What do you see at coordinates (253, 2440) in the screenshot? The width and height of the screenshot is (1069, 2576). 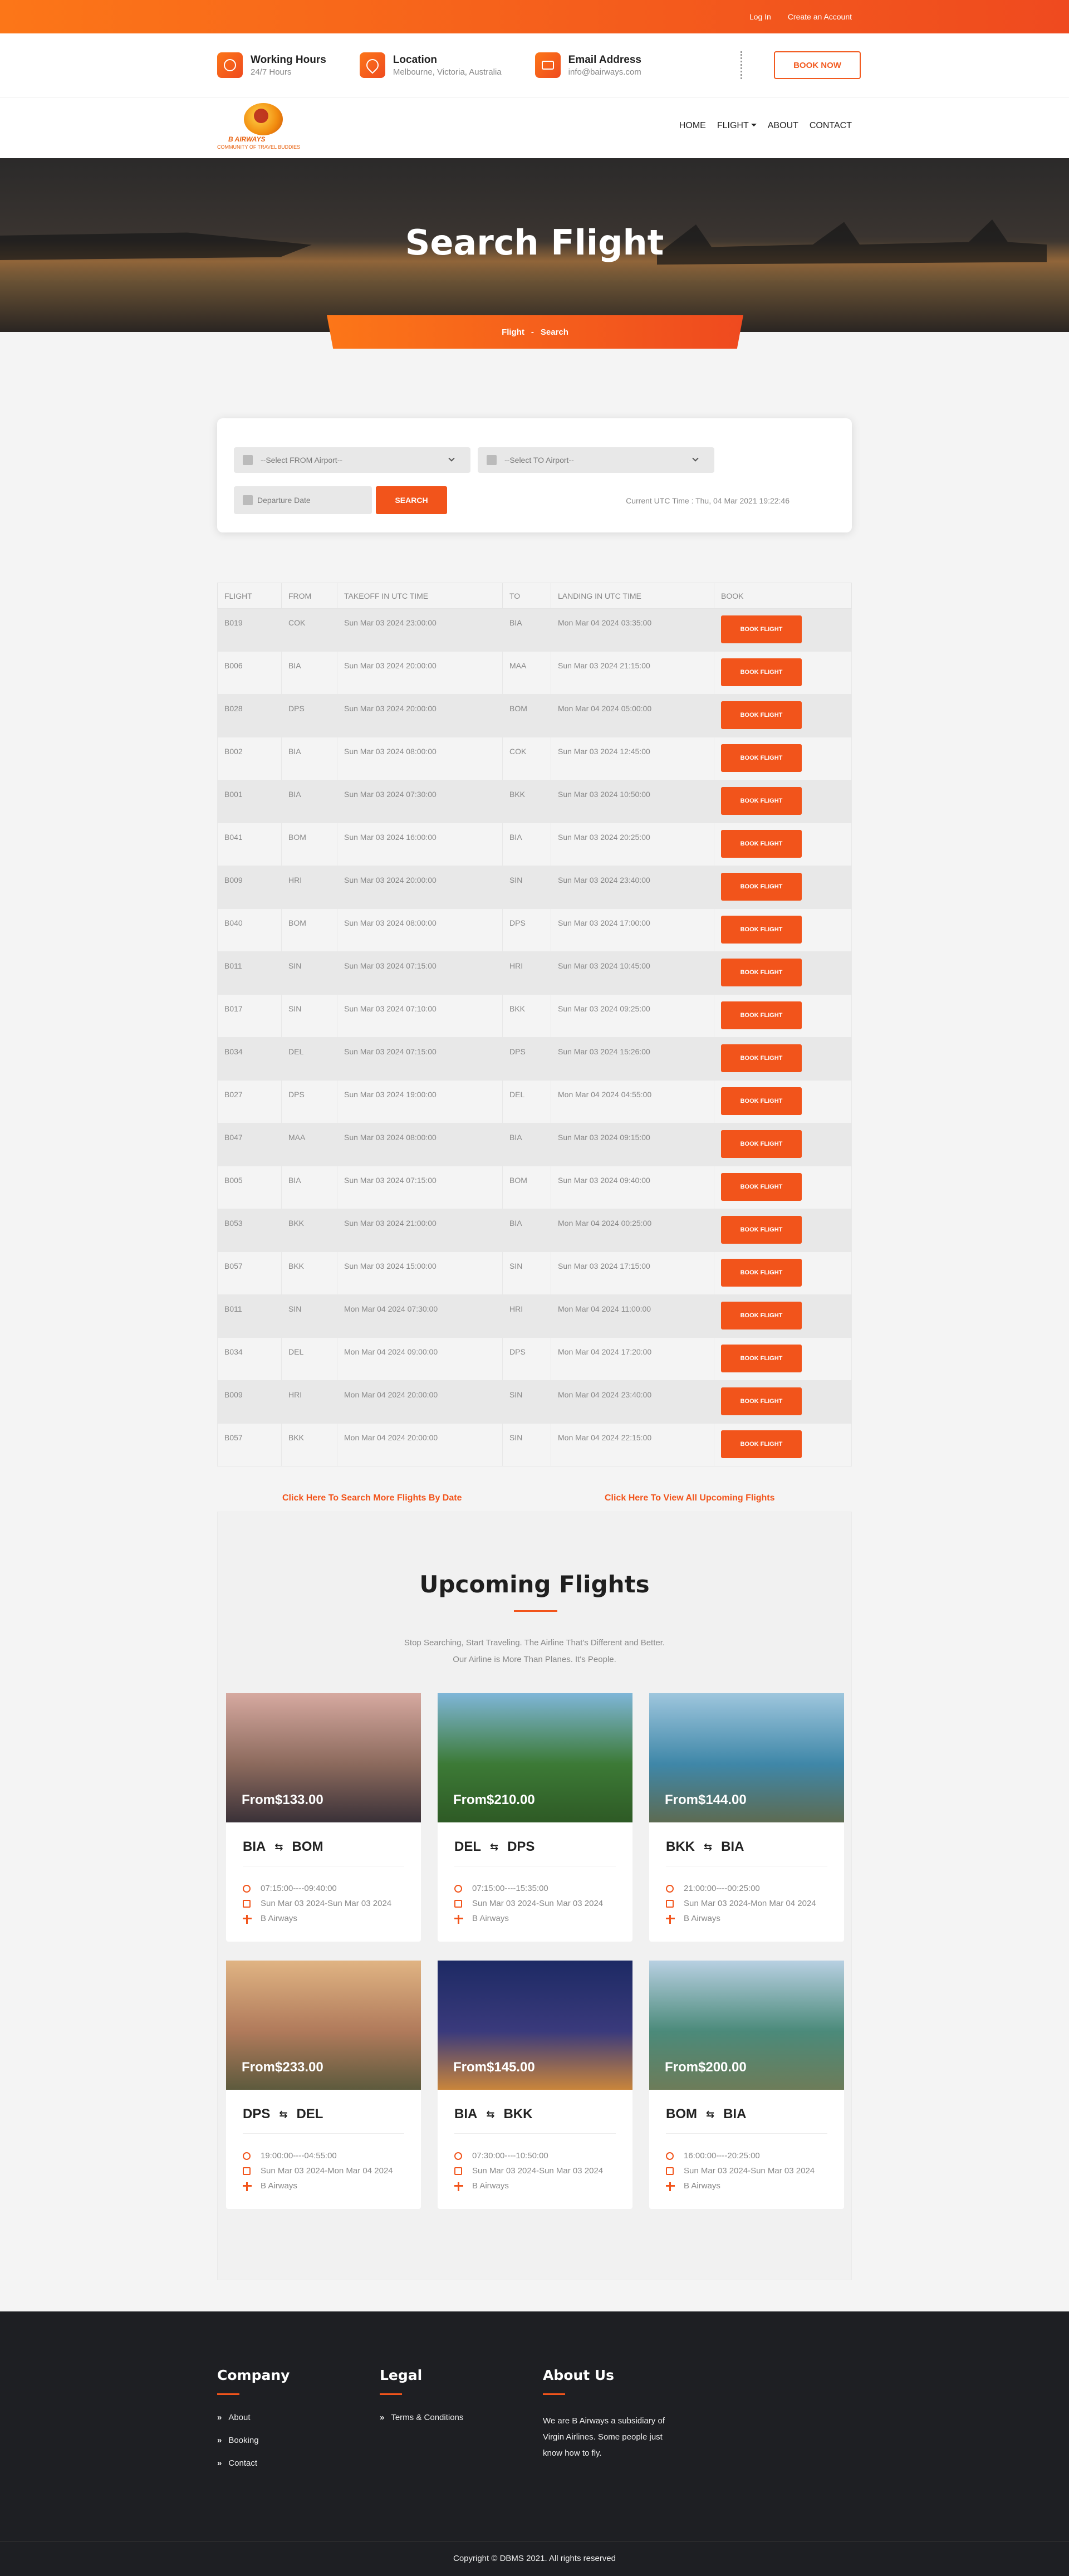 I see `footer-link-booking: Booking` at bounding box center [253, 2440].